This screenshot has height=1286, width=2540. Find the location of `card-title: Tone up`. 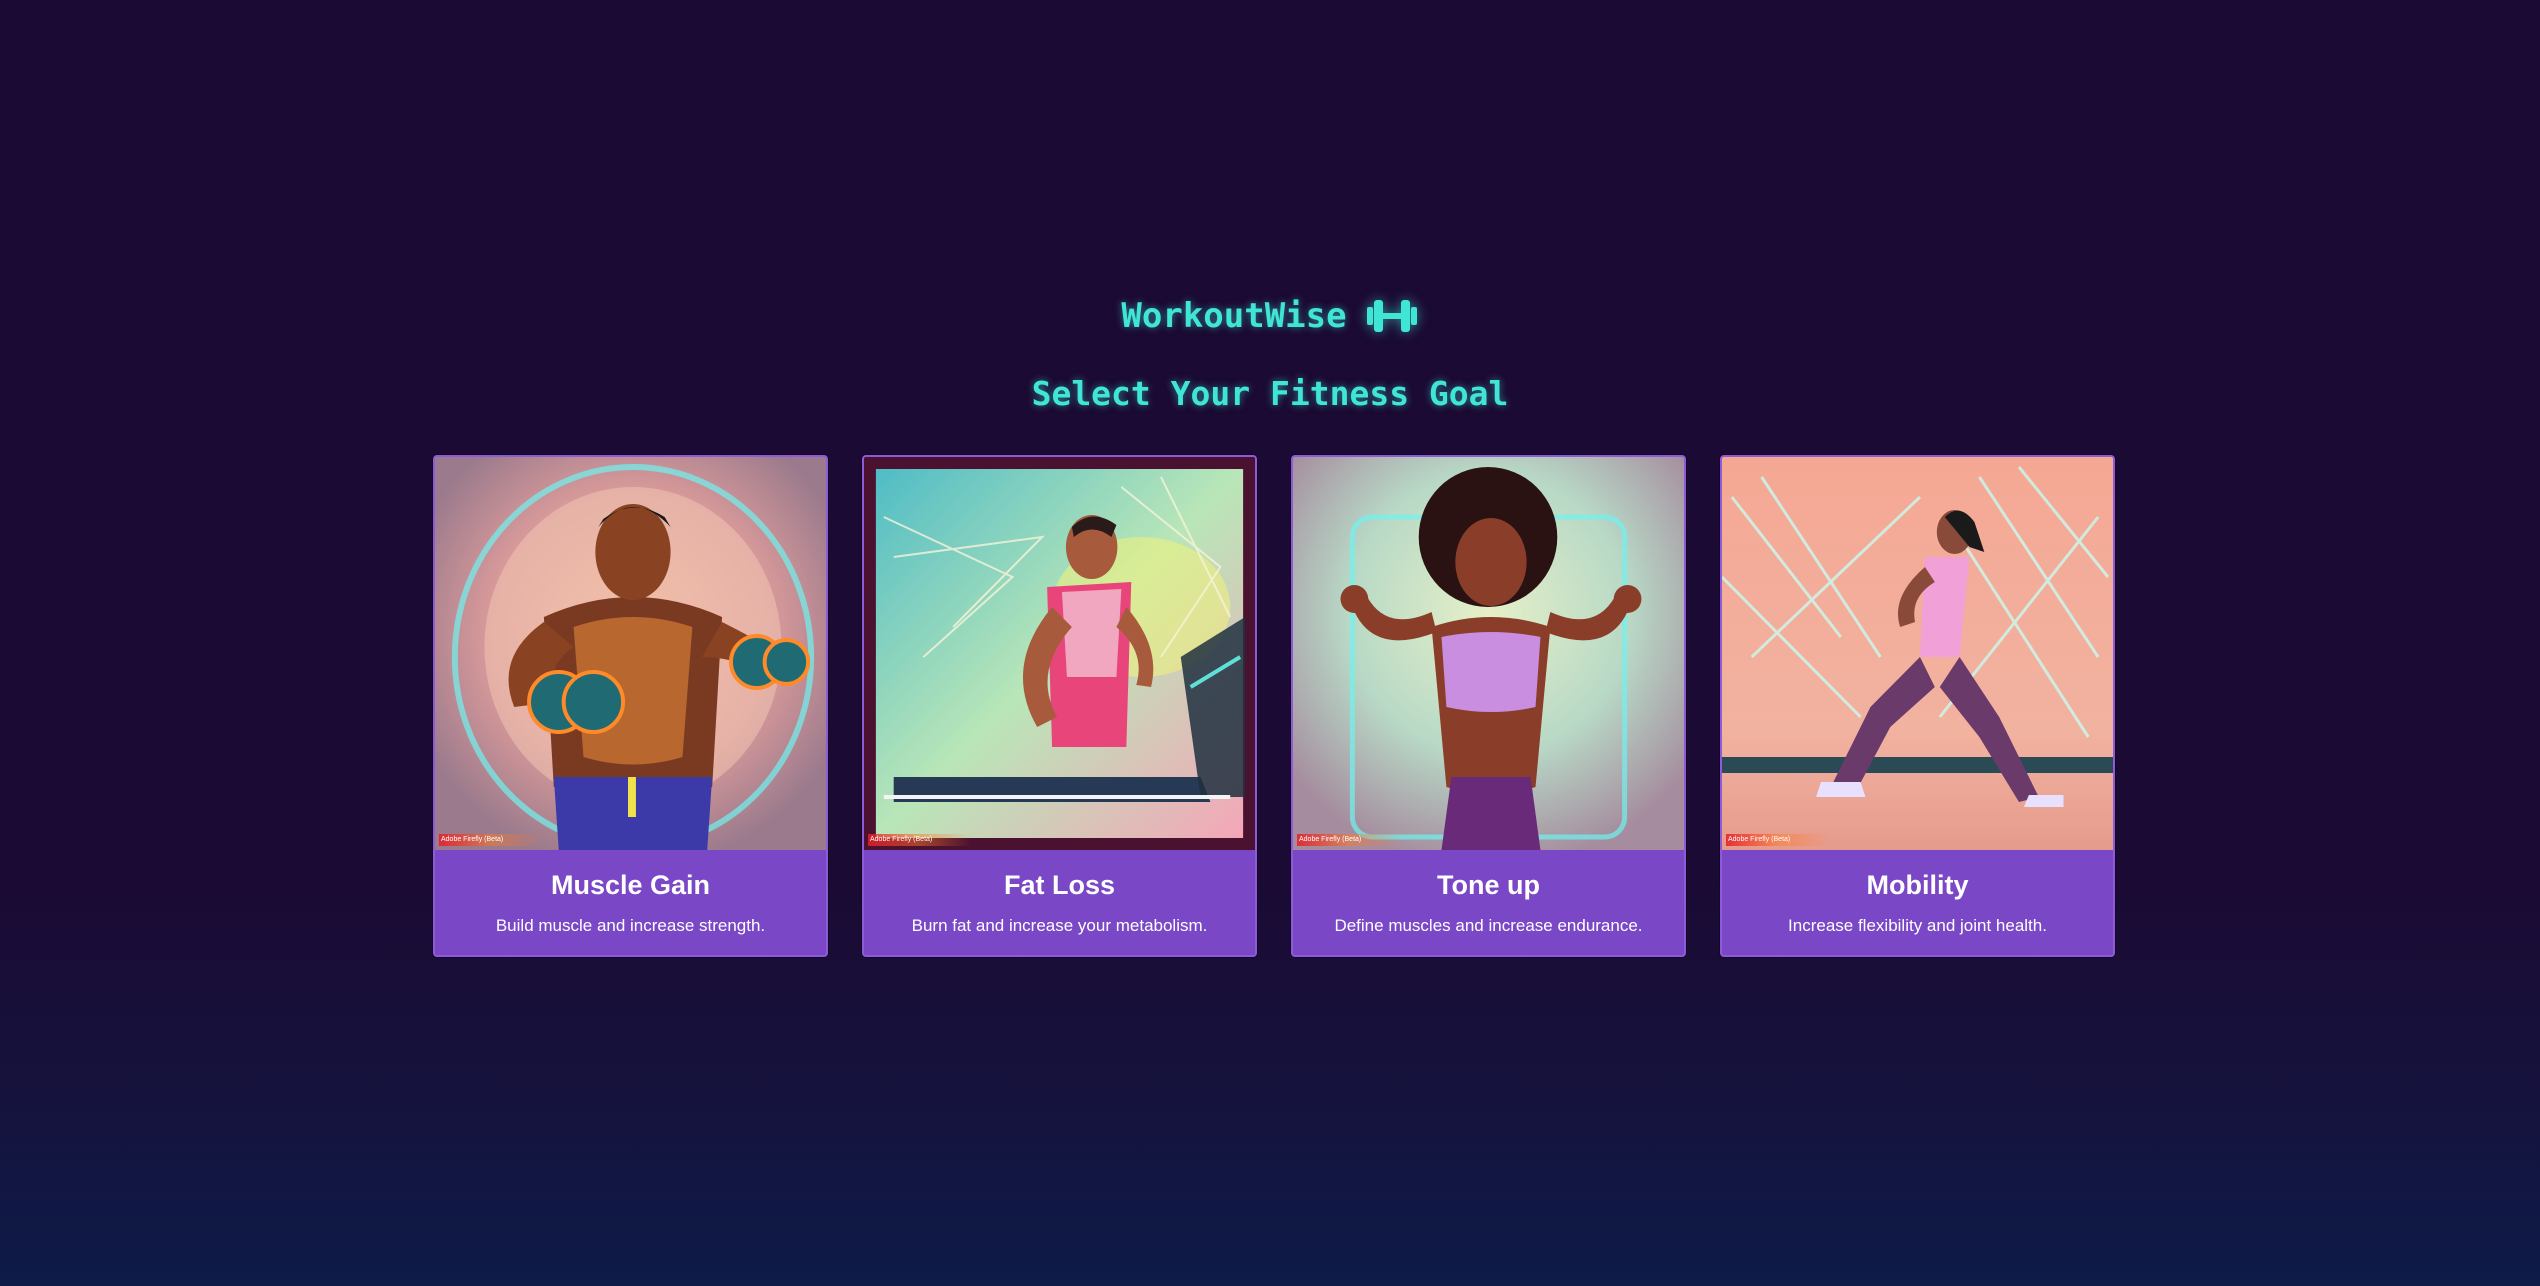

card-title: Tone up is located at coordinates (1488, 885).